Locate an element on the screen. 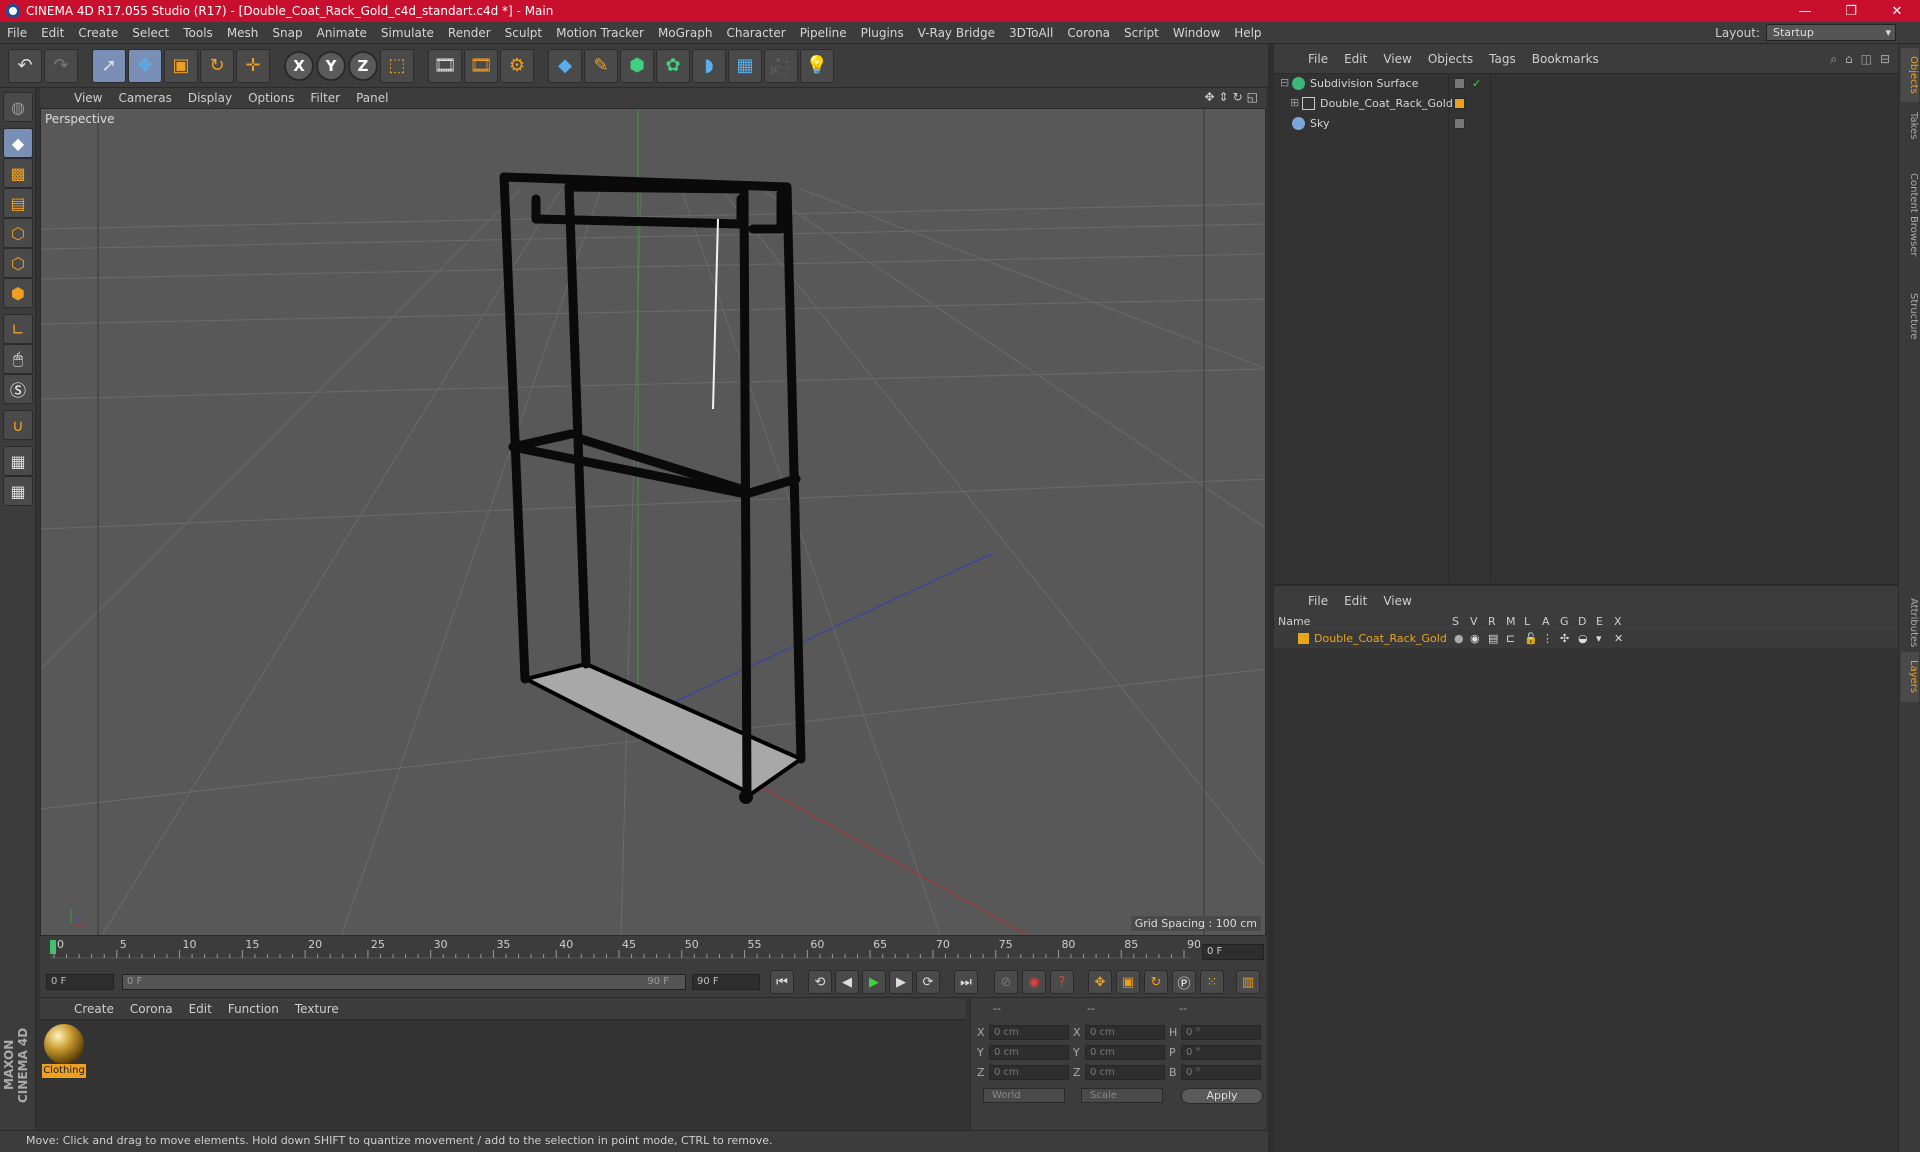  subdivision-surface-icon: ⬢ is located at coordinates (637, 65).